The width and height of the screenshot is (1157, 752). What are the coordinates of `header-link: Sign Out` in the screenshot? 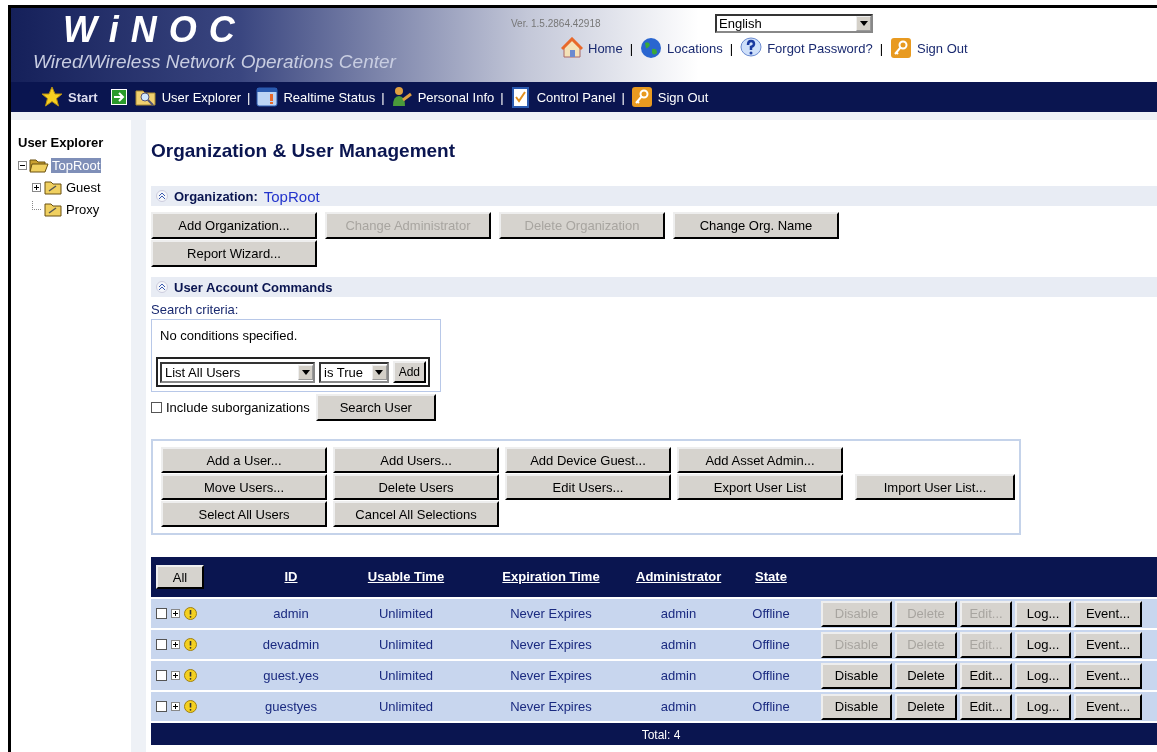 It's located at (942, 48).